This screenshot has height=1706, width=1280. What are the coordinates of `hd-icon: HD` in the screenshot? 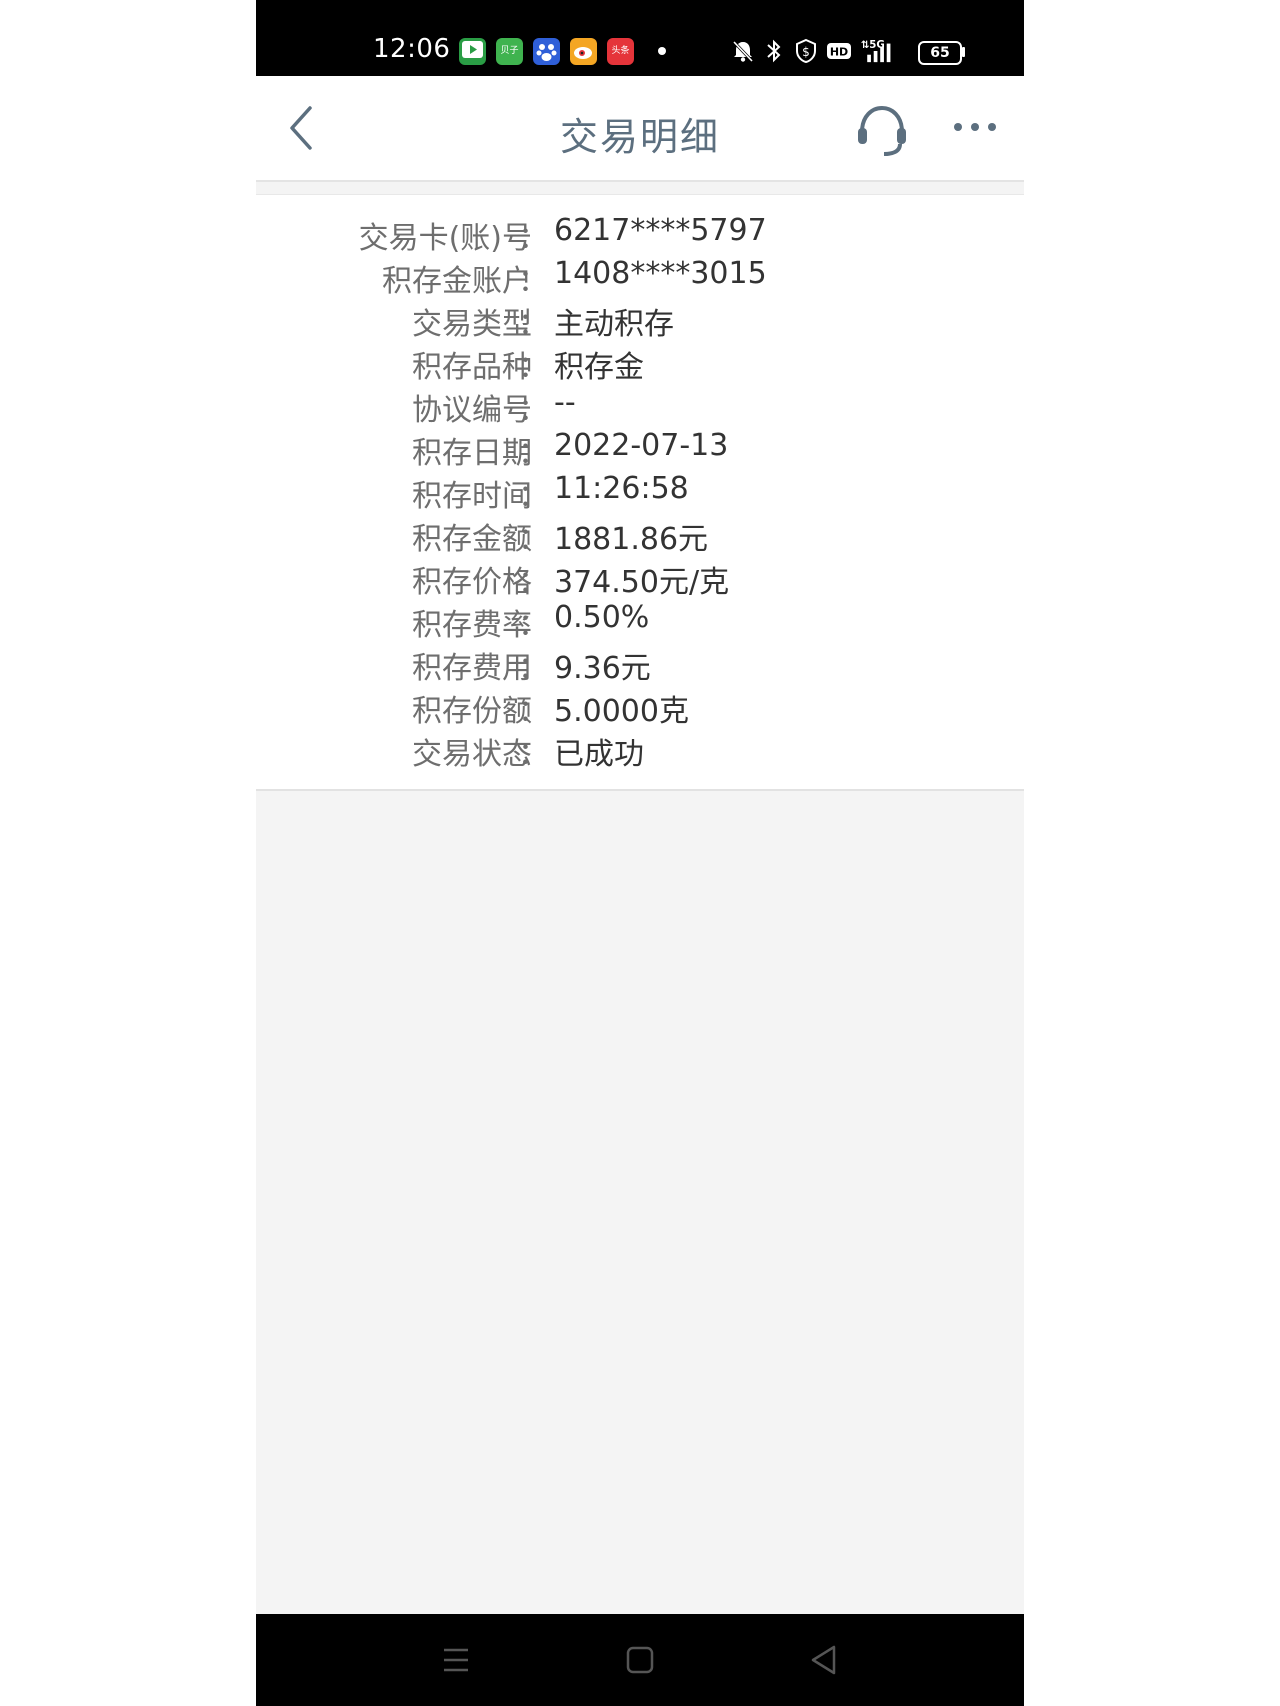 It's located at (839, 51).